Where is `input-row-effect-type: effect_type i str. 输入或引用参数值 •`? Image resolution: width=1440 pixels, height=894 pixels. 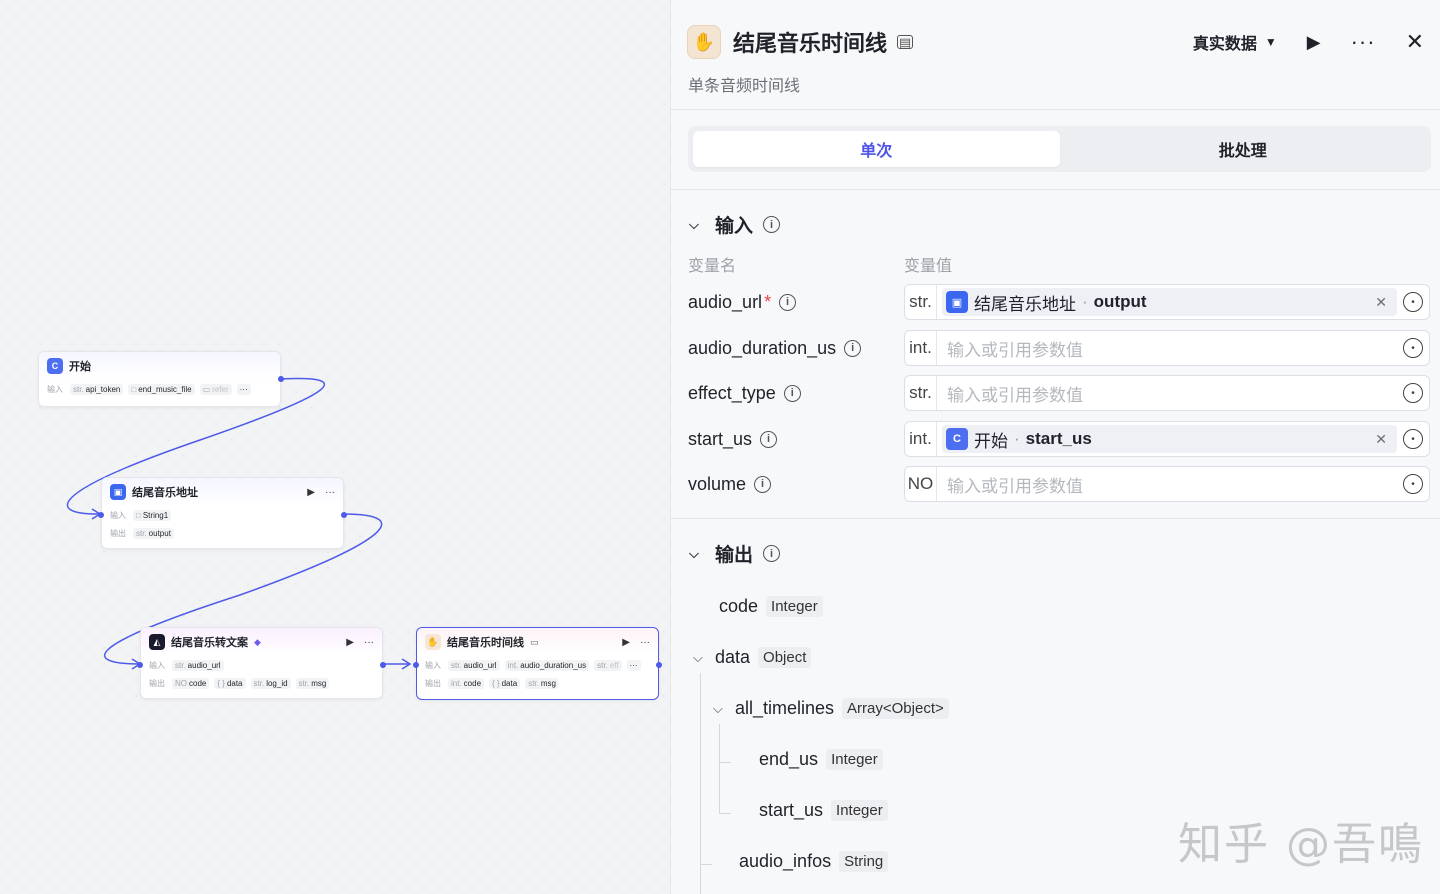
input-row-effect-type: effect_type i str. 输入或引用参数值 • is located at coordinates (1059, 393).